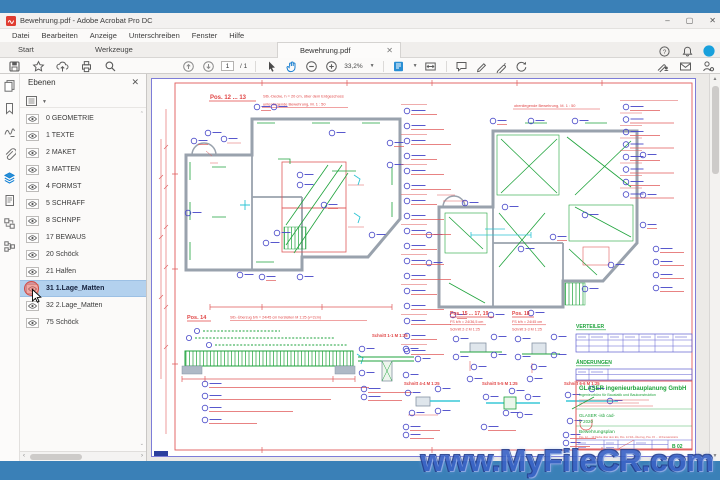 This screenshot has width=720, height=480. I want to click on layer-name: 17 BEWAUS, so click(66, 237).